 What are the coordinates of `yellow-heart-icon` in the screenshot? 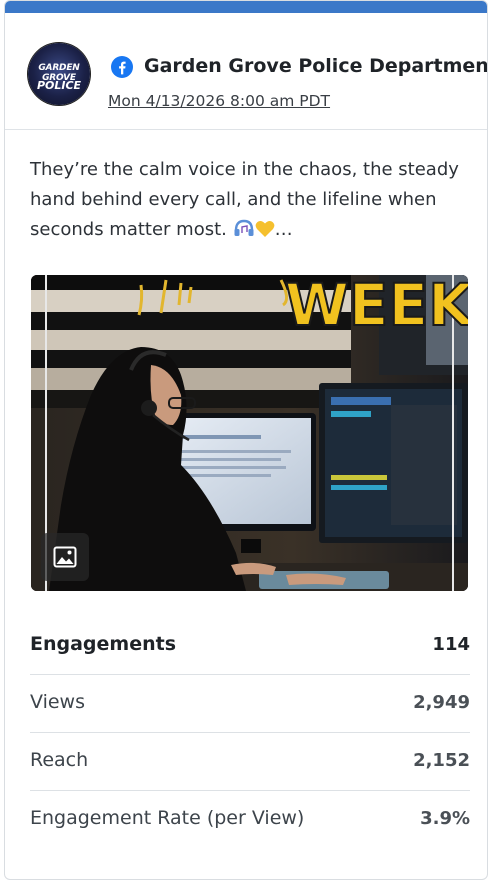 It's located at (265, 233).